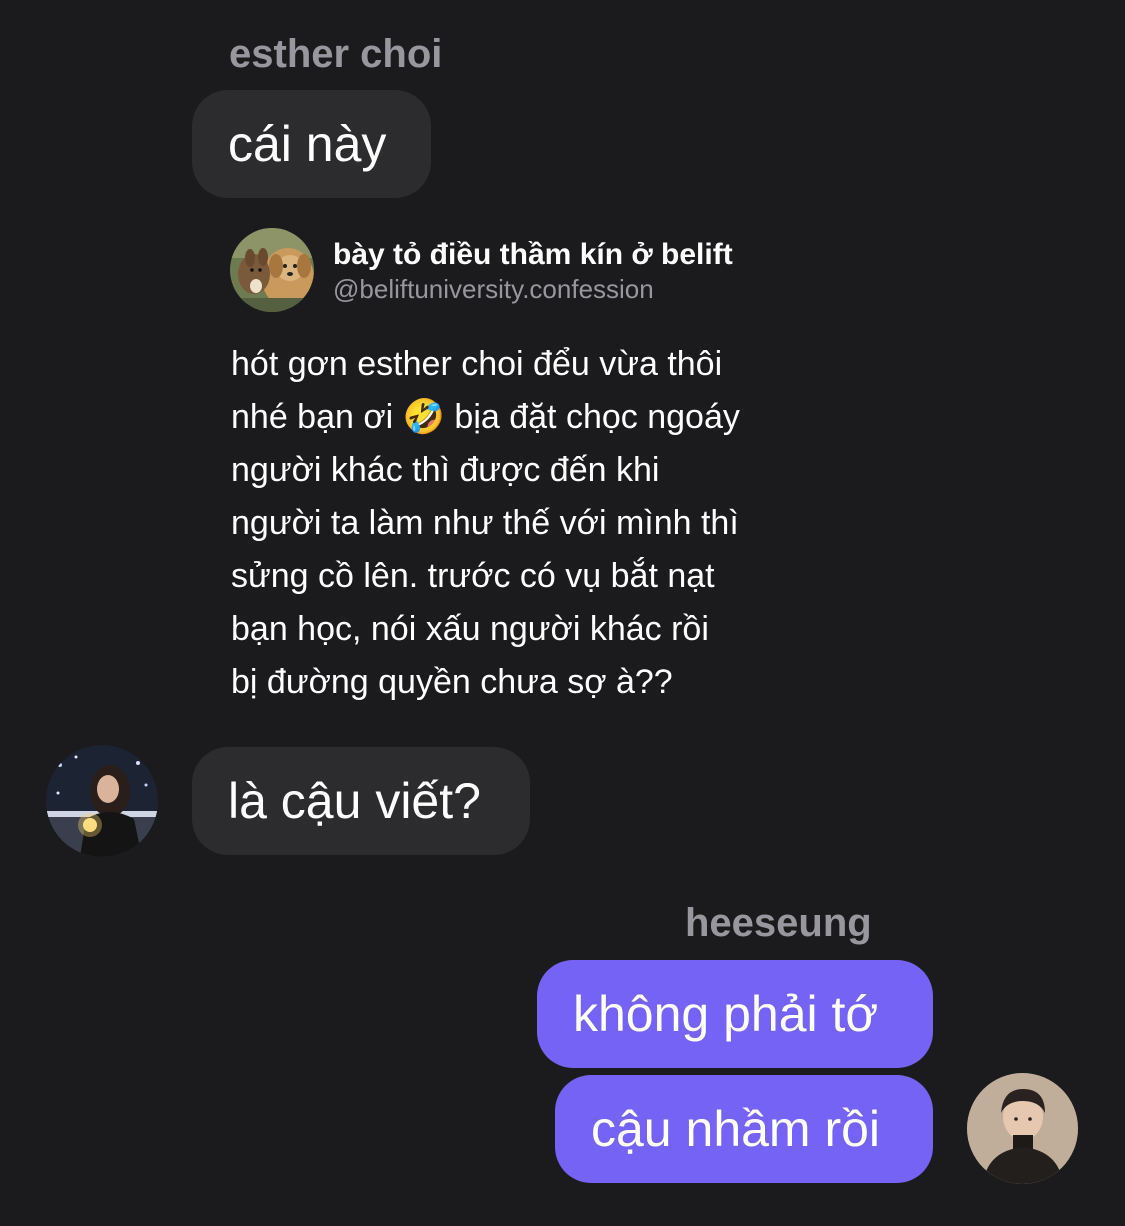 The image size is (1125, 1226). I want to click on post-caption-line: sửng cồ lên. trước có vụ bắt nạt, so click(473, 576).